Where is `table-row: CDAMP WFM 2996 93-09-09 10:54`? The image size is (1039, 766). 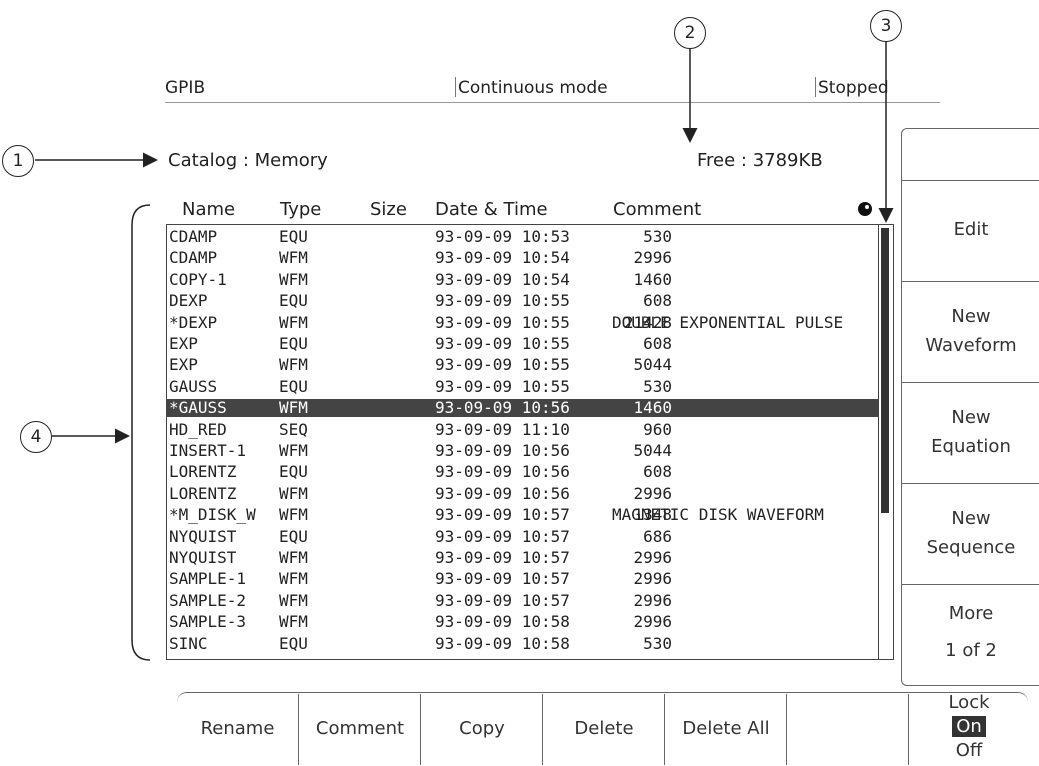
table-row: CDAMP WFM 2996 93-09-09 10:54 is located at coordinates (522, 258).